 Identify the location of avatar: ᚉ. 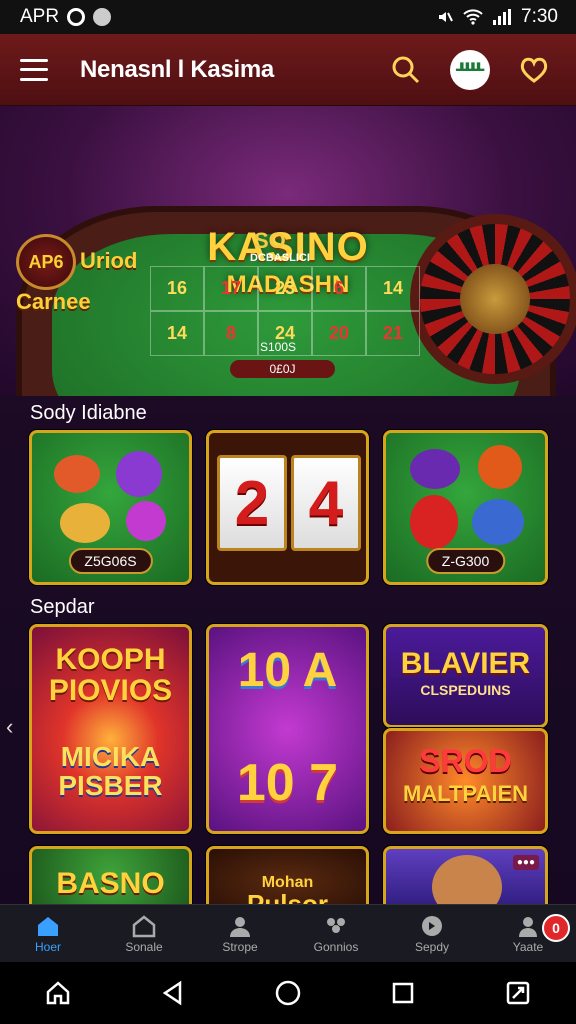
(470, 69).